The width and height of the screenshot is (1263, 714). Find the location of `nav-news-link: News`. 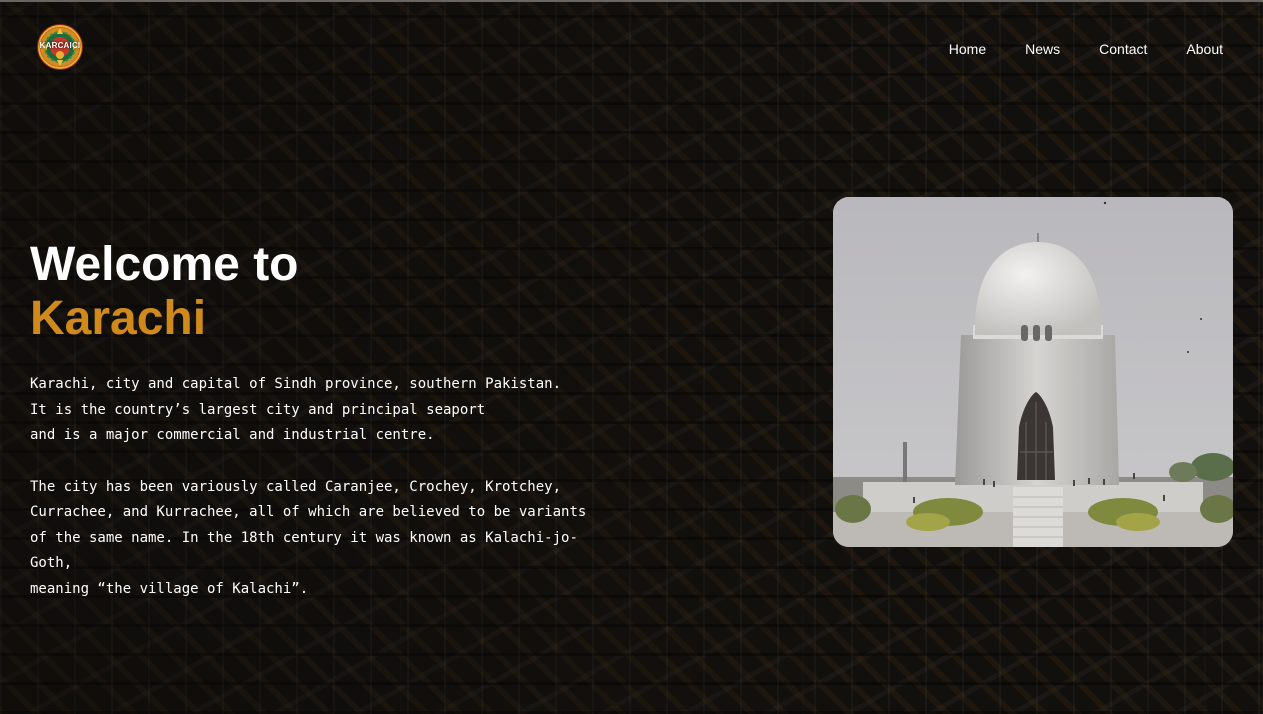

nav-news-link: News is located at coordinates (1042, 49).